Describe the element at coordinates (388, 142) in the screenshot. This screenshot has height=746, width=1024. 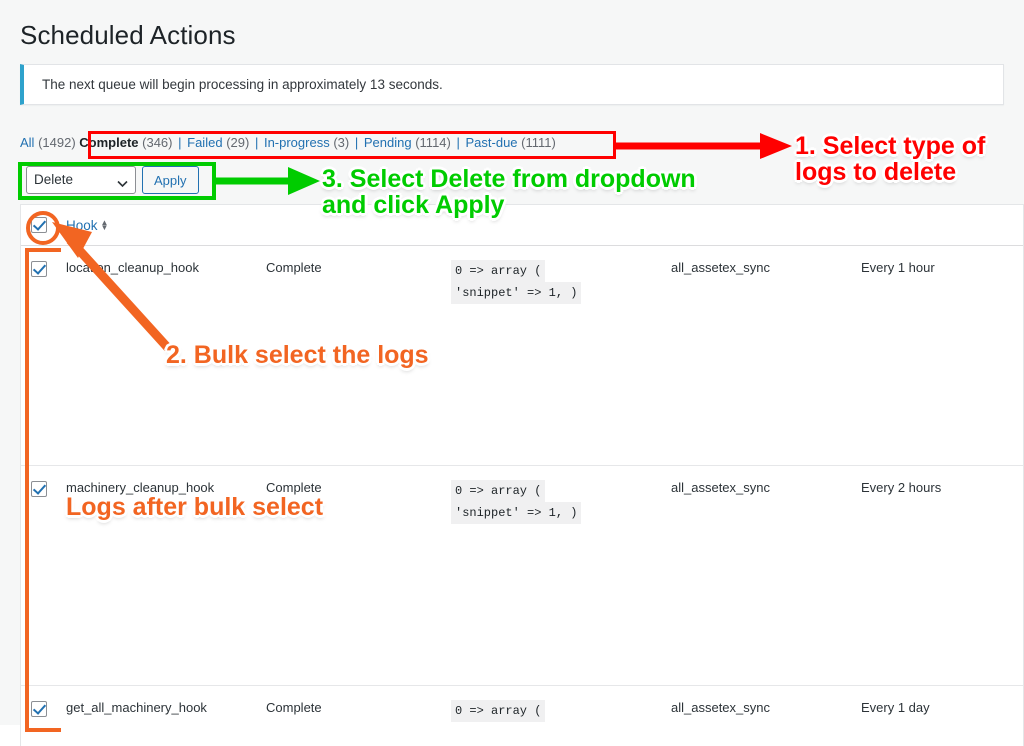
I see `filter-link-pending: Pending` at that location.